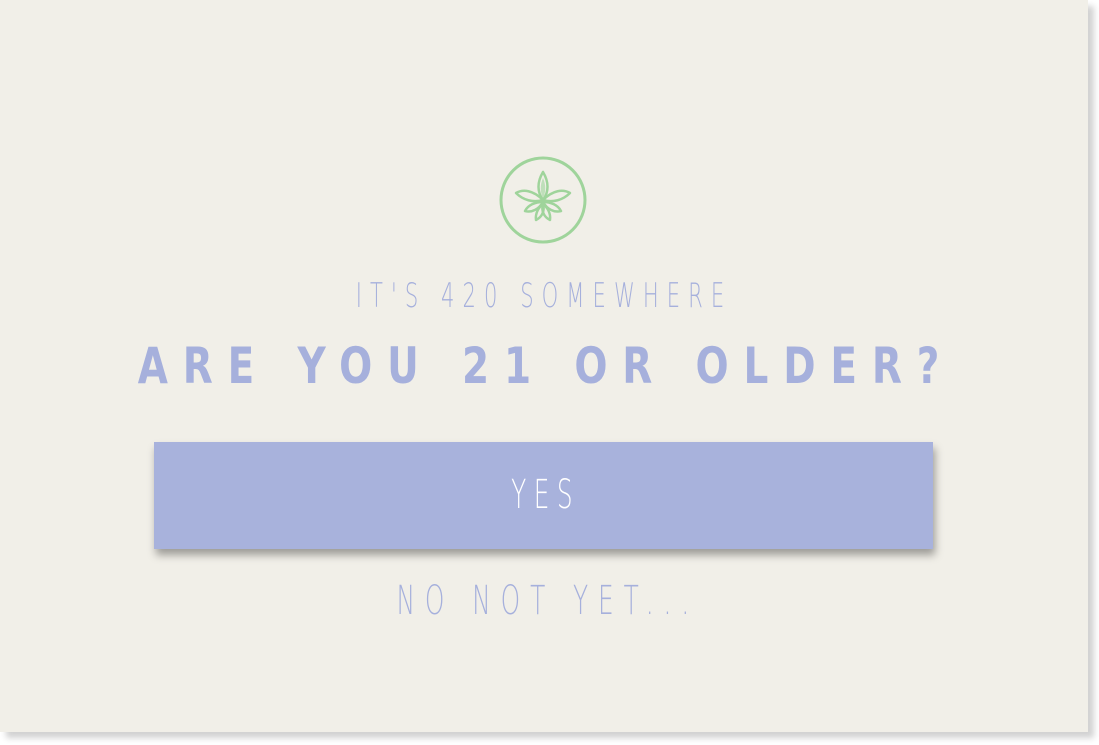 This screenshot has height=745, width=1099. I want to click on yes-button-label: YES, so click(546, 495).